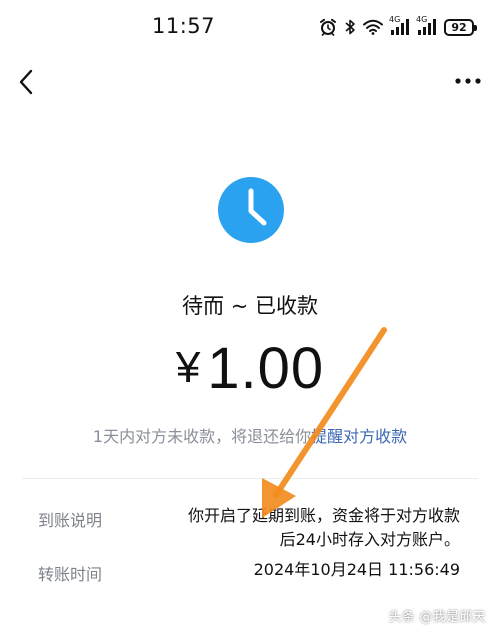  Describe the element at coordinates (70, 520) in the screenshot. I see `arrival-note-label: 到账说明` at that location.